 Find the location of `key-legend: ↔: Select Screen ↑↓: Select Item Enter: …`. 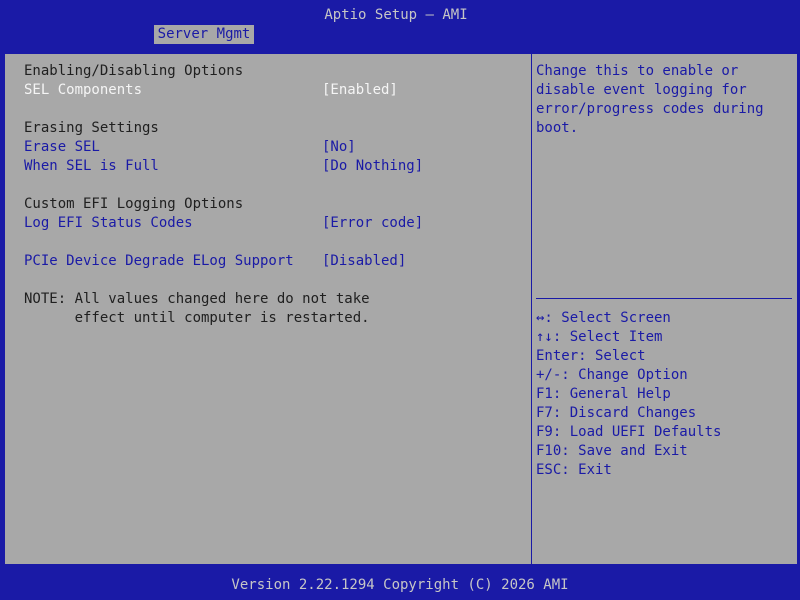

key-legend: ↔: Select Screen ↑↓: Select Item Enter: … is located at coordinates (661, 394).